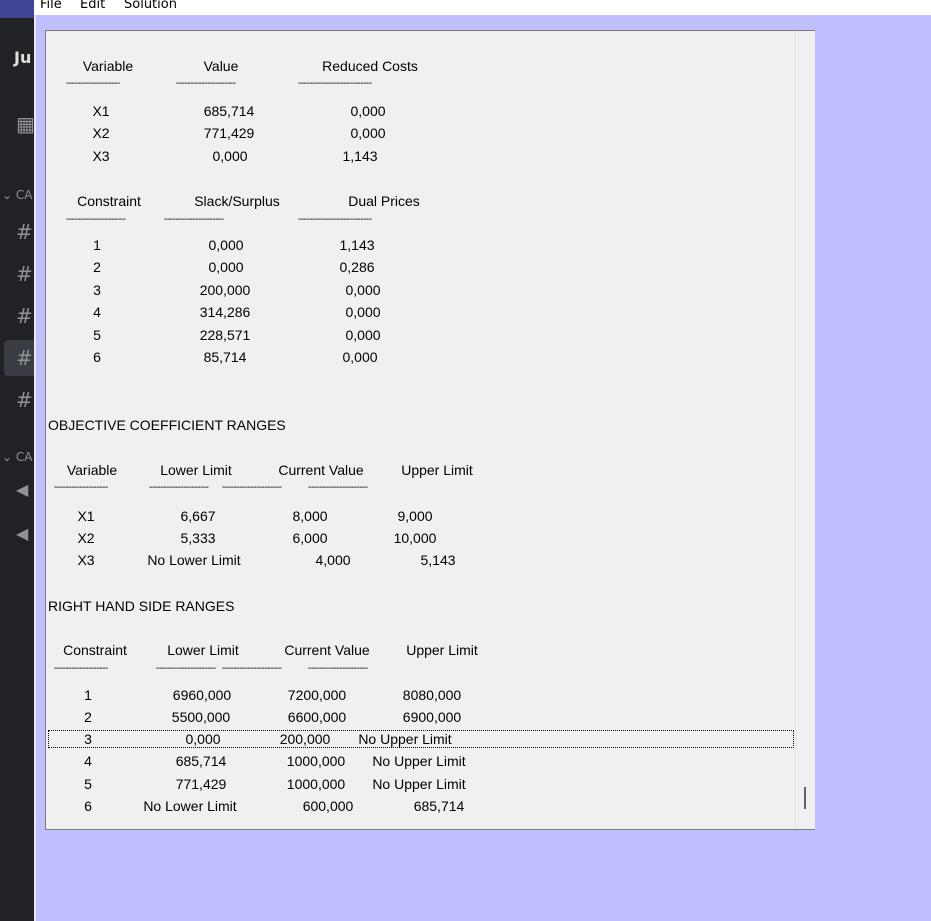 This screenshot has height=921, width=931. I want to click on scrollbar-thumb, so click(805, 798).